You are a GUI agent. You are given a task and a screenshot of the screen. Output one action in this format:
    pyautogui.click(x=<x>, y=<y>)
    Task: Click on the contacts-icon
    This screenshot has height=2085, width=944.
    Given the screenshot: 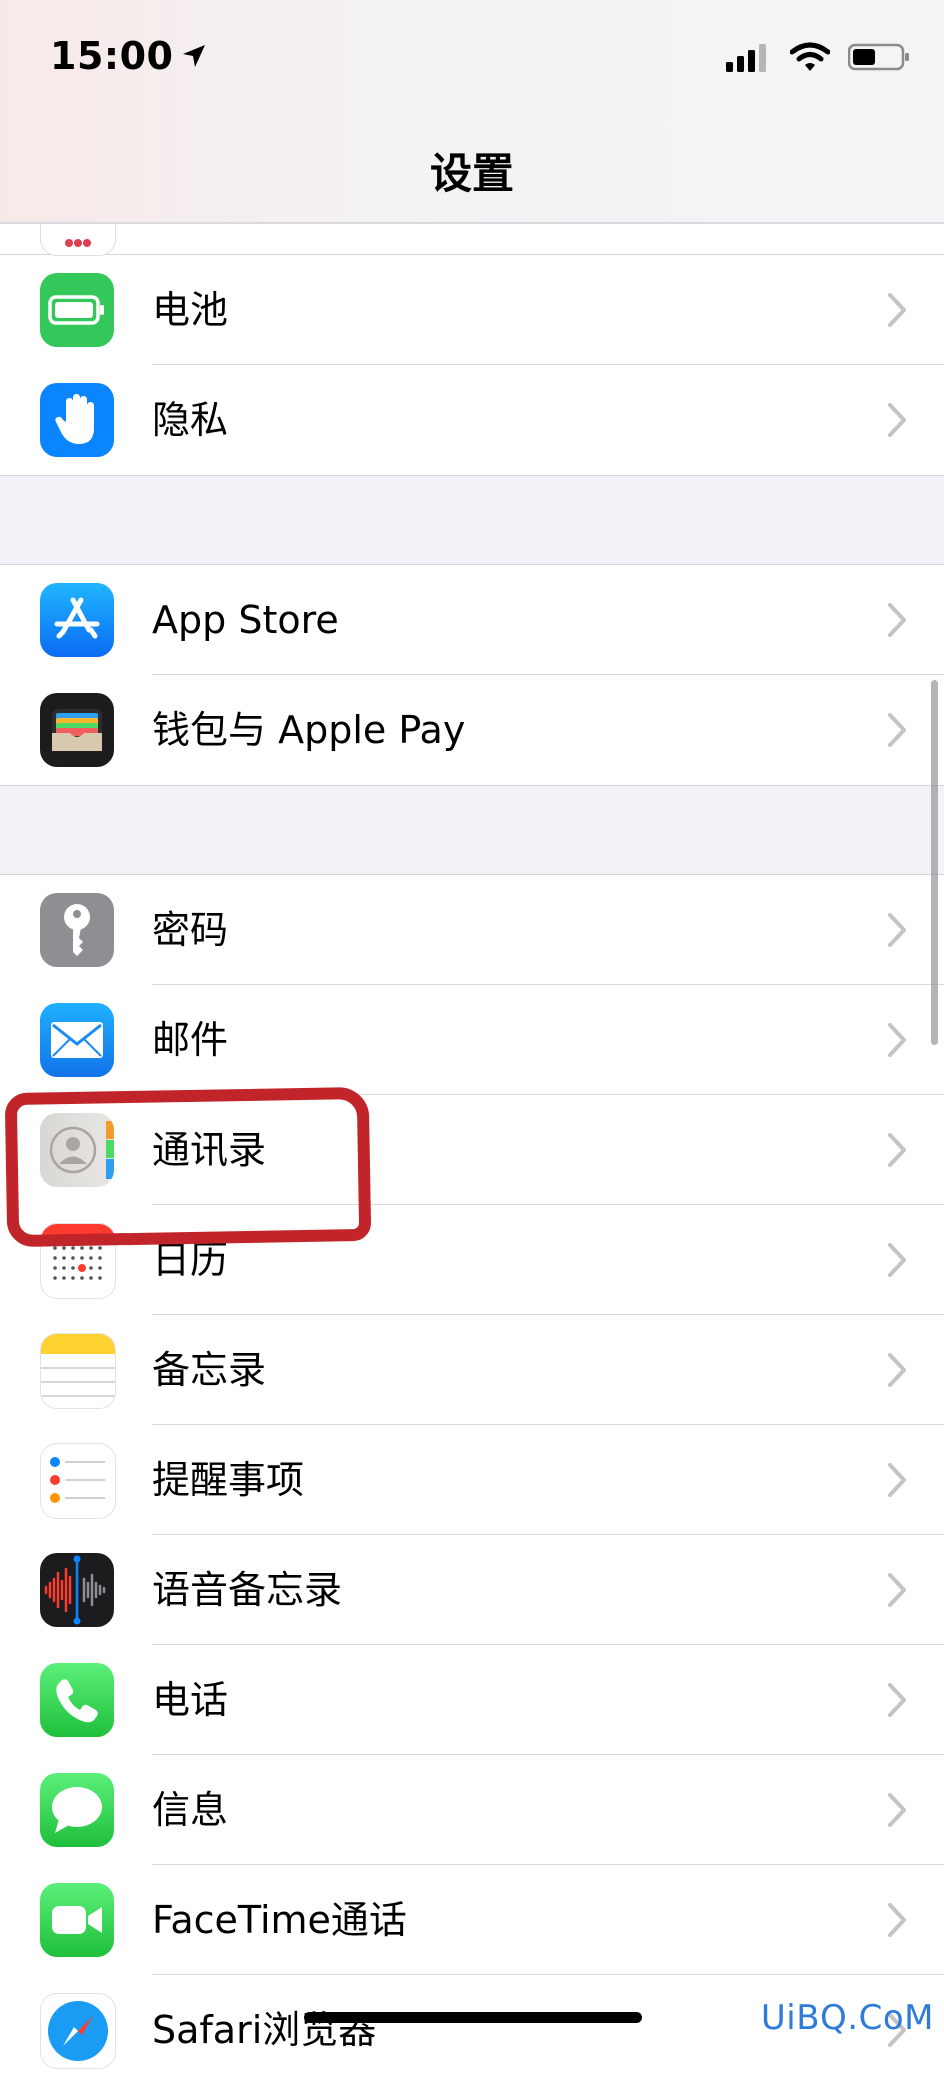 What is the action you would take?
    pyautogui.click(x=77, y=1150)
    